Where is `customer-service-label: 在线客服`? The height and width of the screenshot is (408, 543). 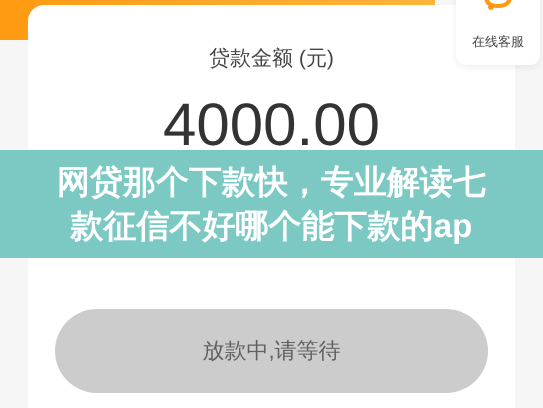 customer-service-label: 在线客服 is located at coordinates (498, 41).